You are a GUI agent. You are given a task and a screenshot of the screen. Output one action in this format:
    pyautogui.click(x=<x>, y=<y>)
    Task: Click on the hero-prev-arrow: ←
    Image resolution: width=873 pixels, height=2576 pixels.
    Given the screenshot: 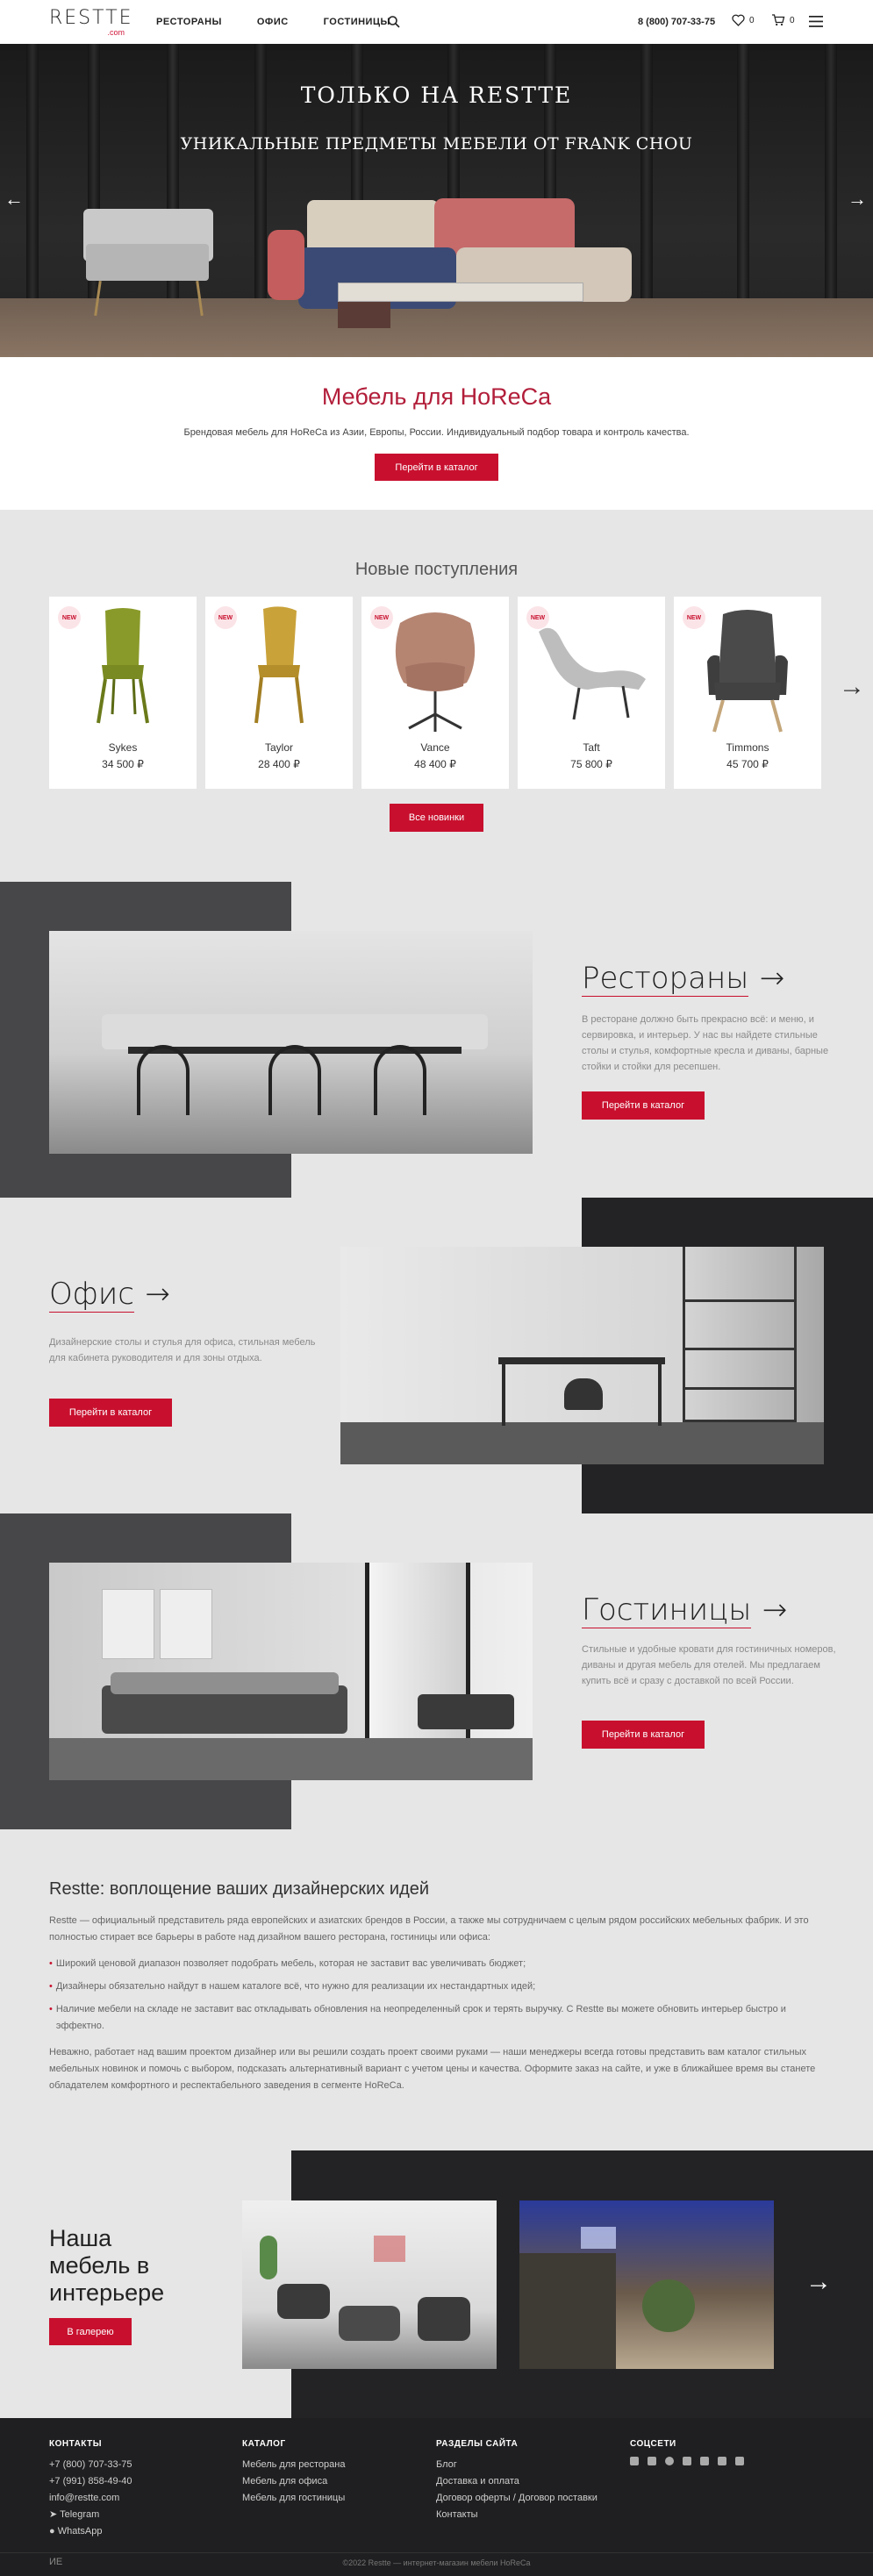 What is the action you would take?
    pyautogui.click(x=14, y=199)
    